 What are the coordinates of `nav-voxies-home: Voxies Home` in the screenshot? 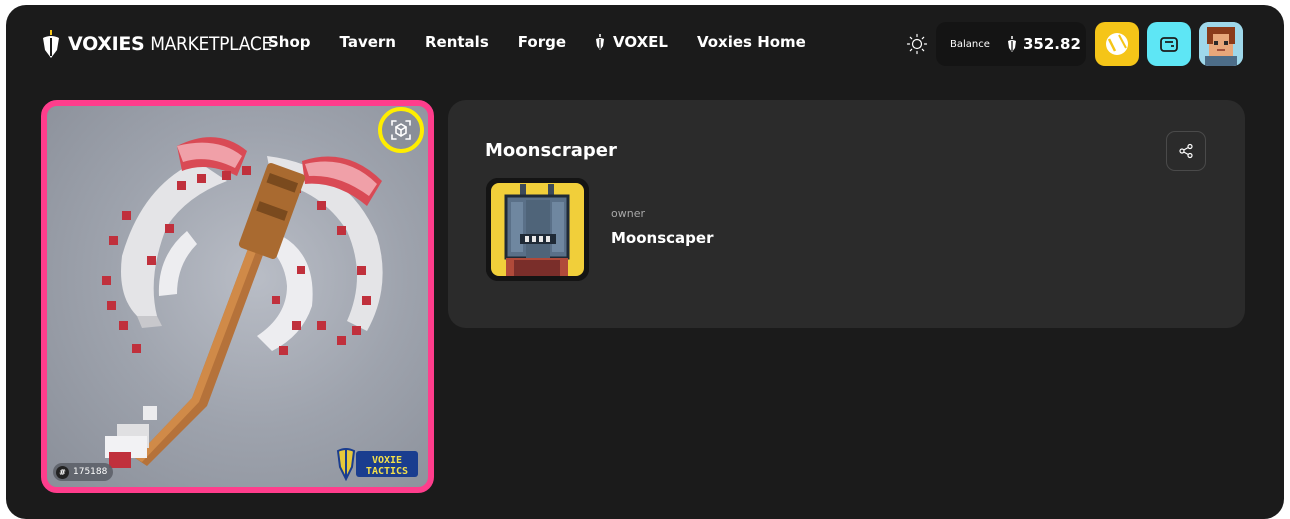 It's located at (751, 42).